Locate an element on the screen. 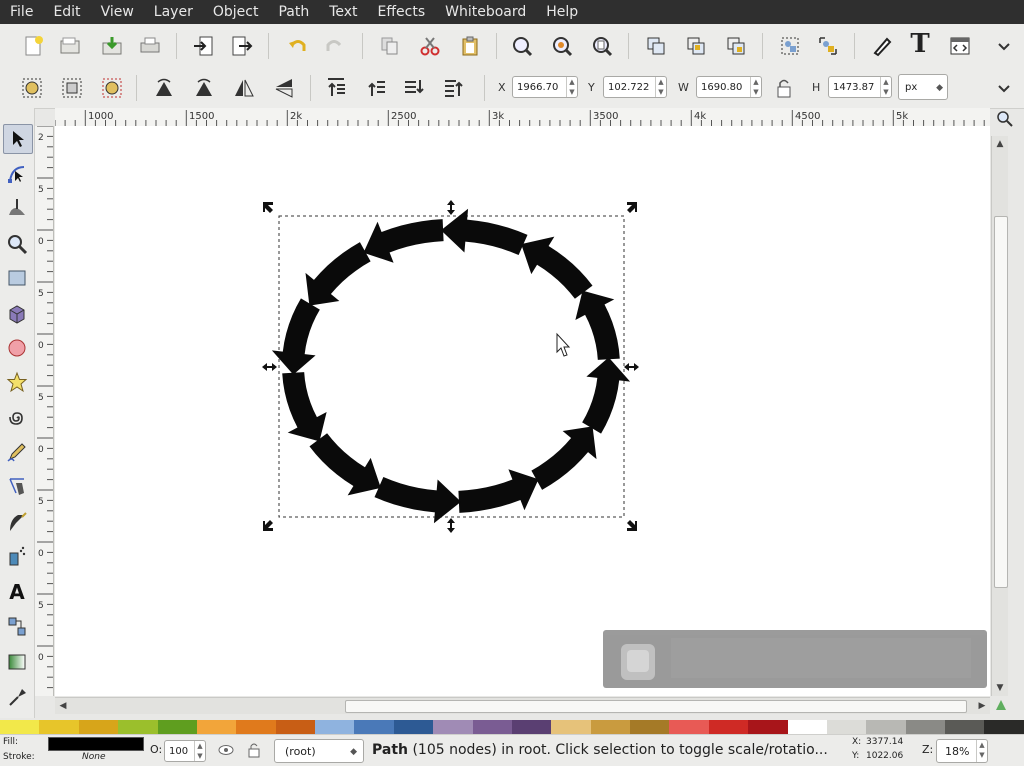 The height and width of the screenshot is (766, 1024). menu-help: Help is located at coordinates (562, 12).